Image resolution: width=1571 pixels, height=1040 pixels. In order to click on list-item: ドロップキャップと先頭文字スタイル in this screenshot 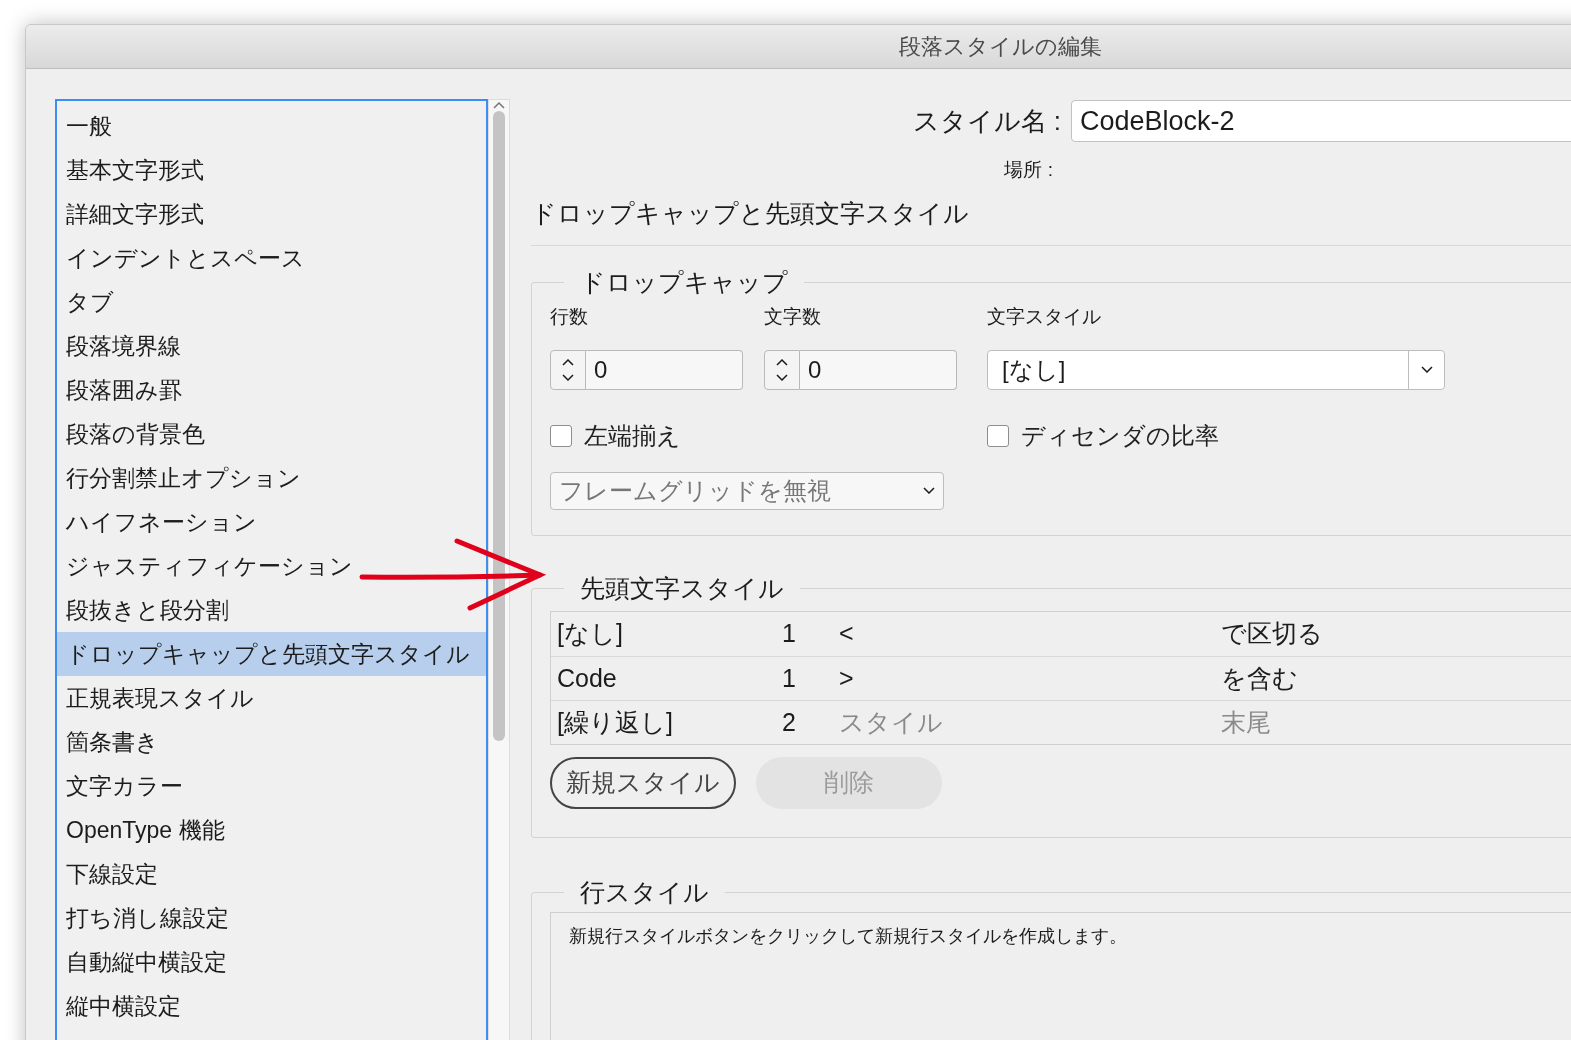, I will do `click(271, 654)`.